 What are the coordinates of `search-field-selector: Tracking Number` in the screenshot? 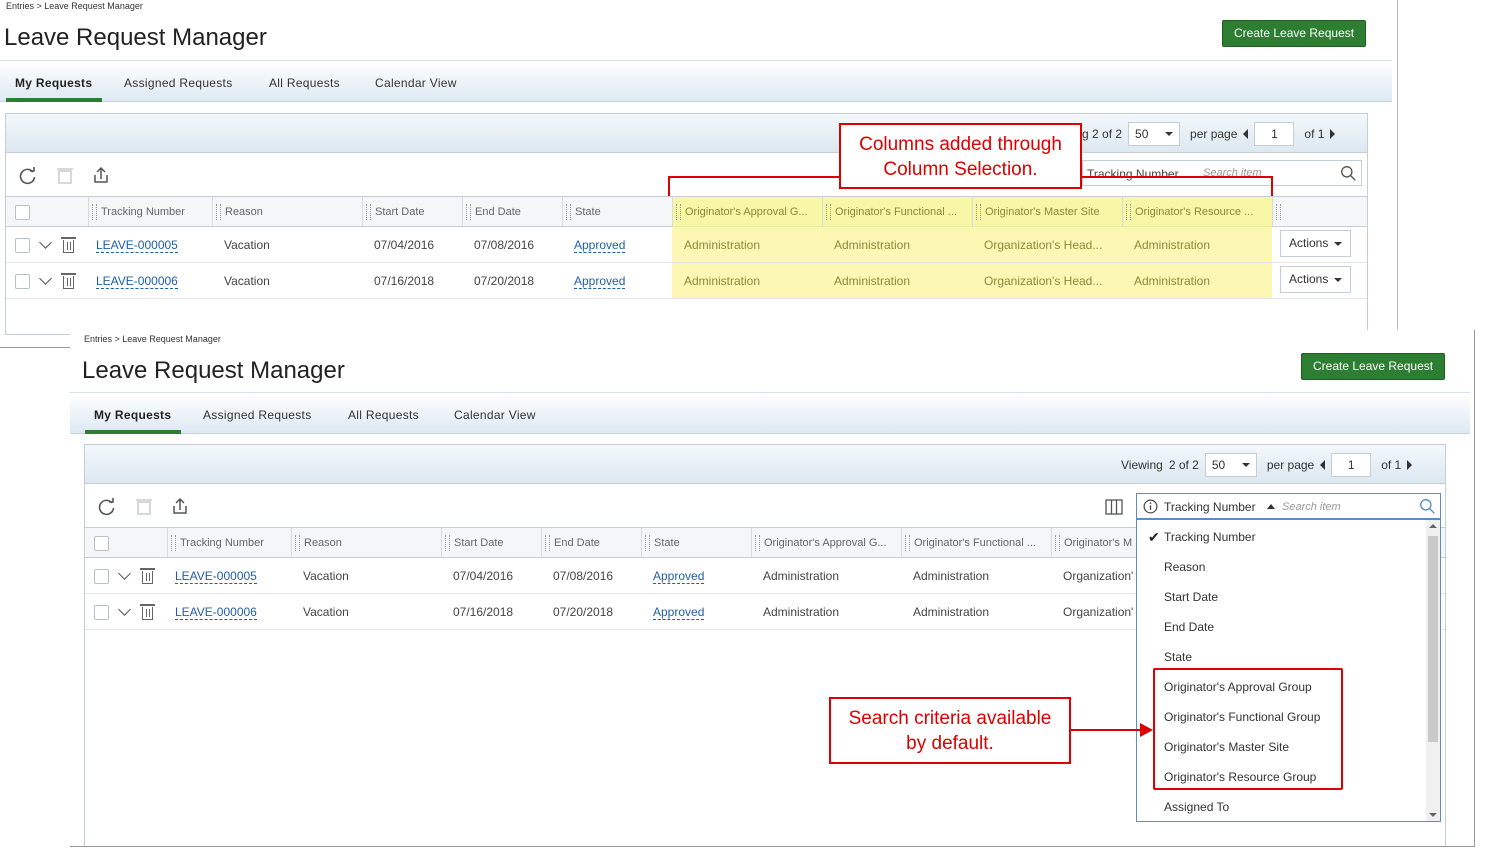 It's located at (1210, 507).